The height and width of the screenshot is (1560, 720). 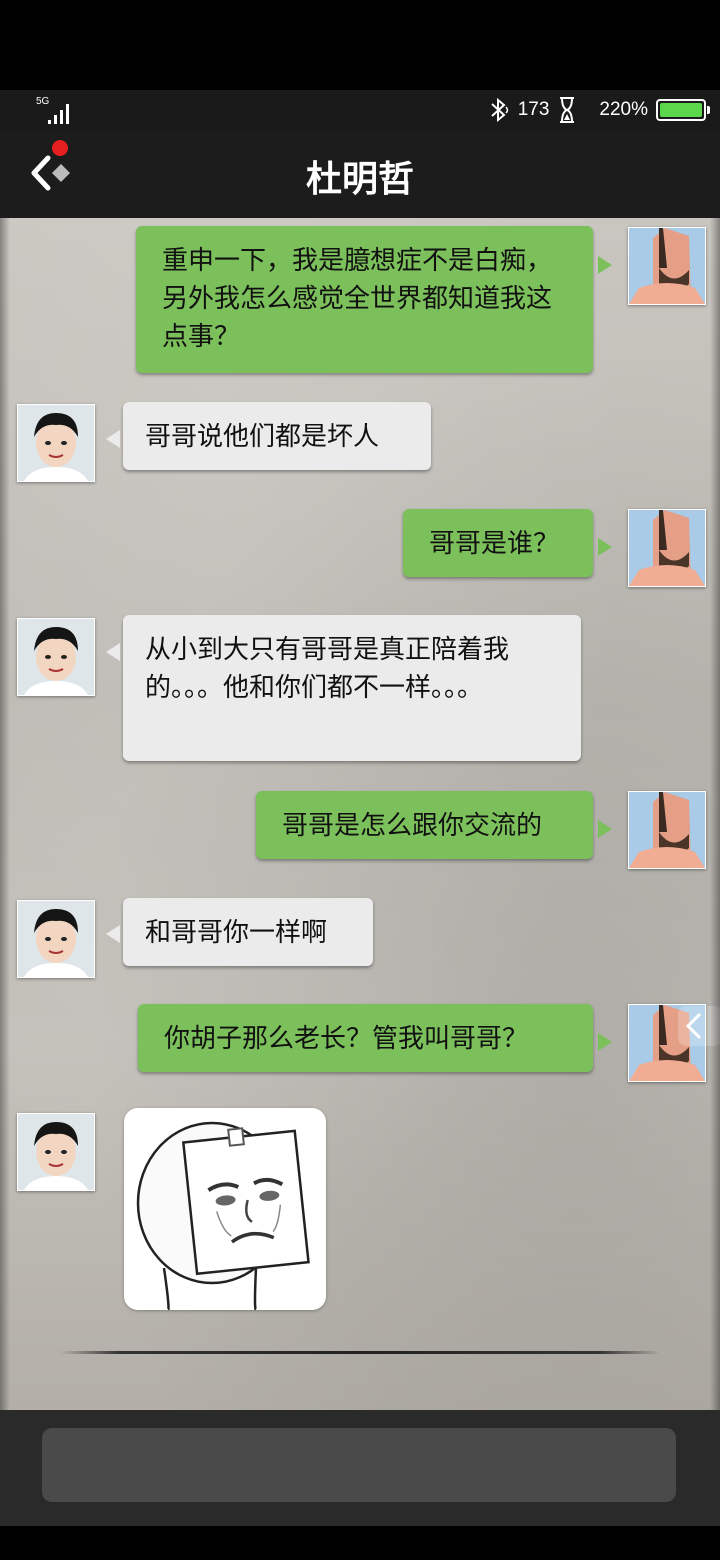 I want to click on message-bubble-received: 哥哥说他们都是坏人, so click(x=277, y=436).